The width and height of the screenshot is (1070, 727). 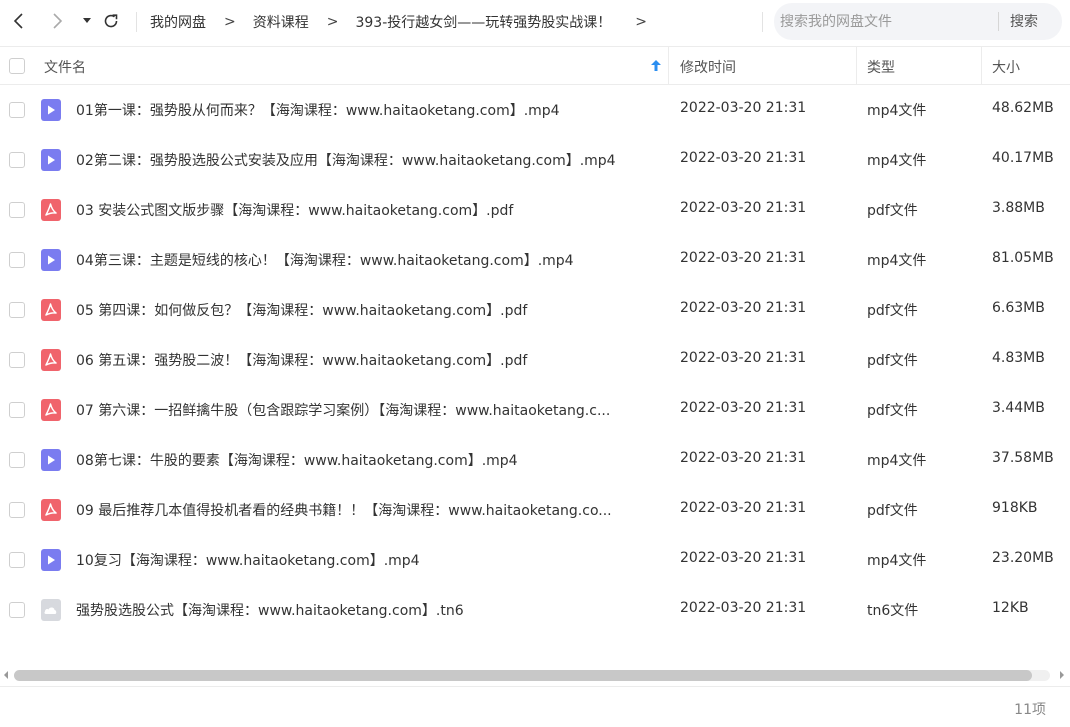 What do you see at coordinates (281, 22) in the screenshot?
I see `breadcrumb-item: 资料课程` at bounding box center [281, 22].